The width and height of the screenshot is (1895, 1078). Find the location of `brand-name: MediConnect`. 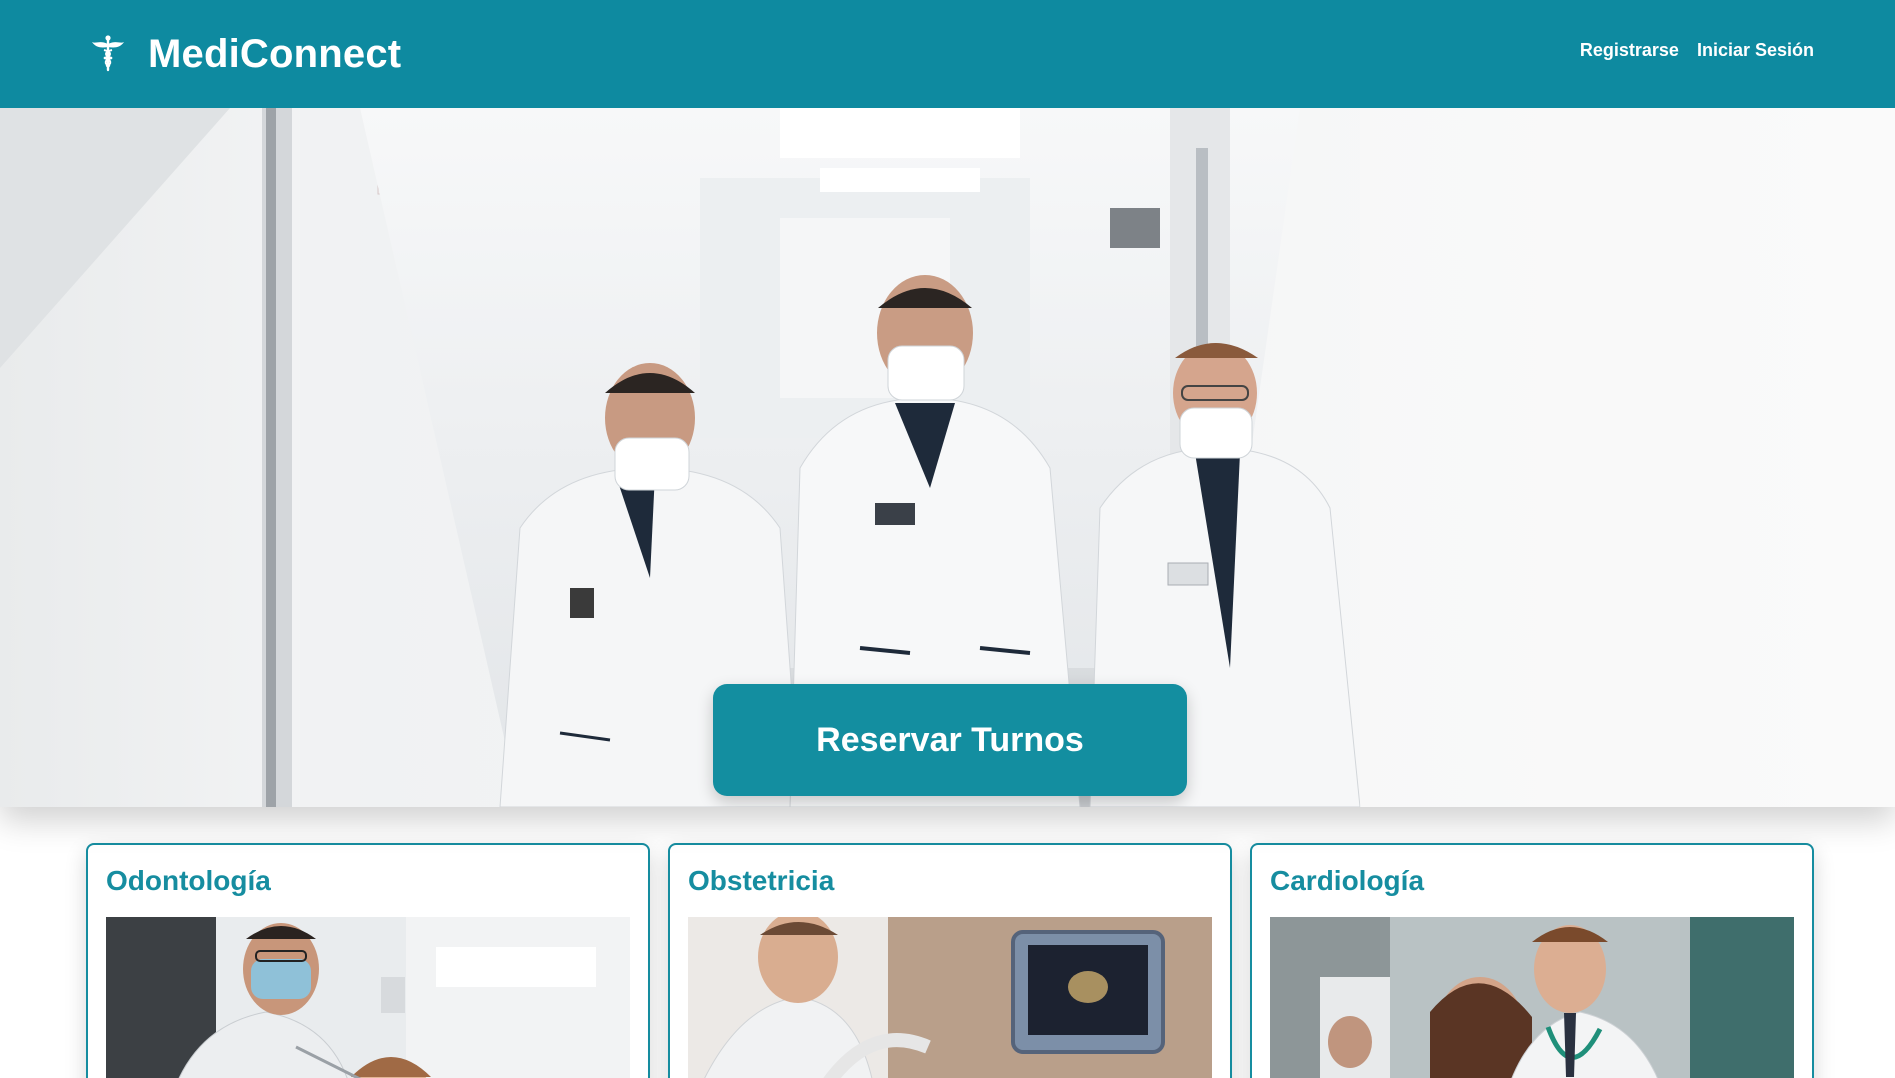

brand-name: MediConnect is located at coordinates (275, 54).